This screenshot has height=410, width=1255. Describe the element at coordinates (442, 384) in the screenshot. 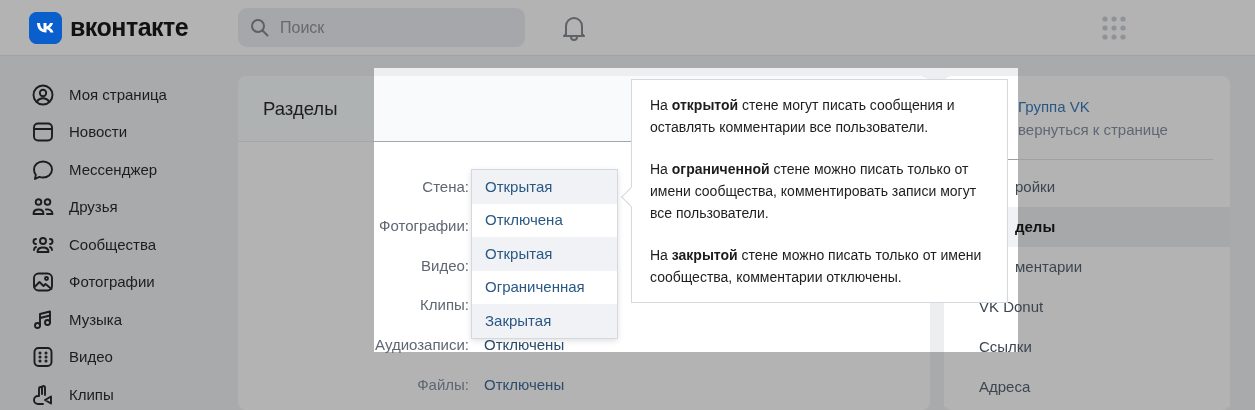

I see `field-label: Файлы:` at that location.